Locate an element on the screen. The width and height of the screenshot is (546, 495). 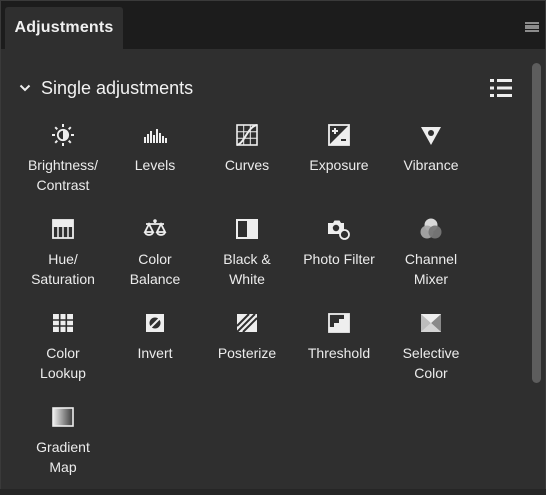
posterize-label: Posterize is located at coordinates (247, 353).